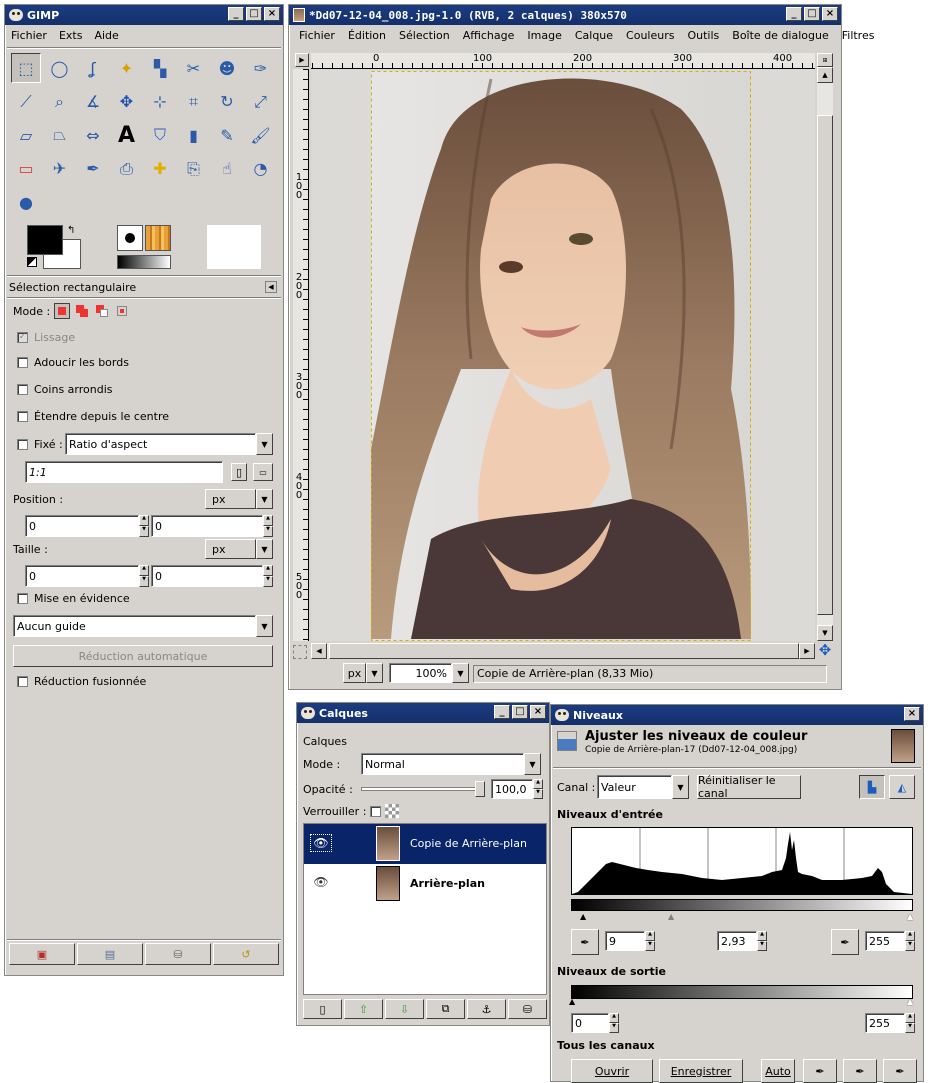 The image size is (932, 1083). What do you see at coordinates (517, 789) in the screenshot?
I see `opacity-spin: 100,0 ▲ ▼` at bounding box center [517, 789].